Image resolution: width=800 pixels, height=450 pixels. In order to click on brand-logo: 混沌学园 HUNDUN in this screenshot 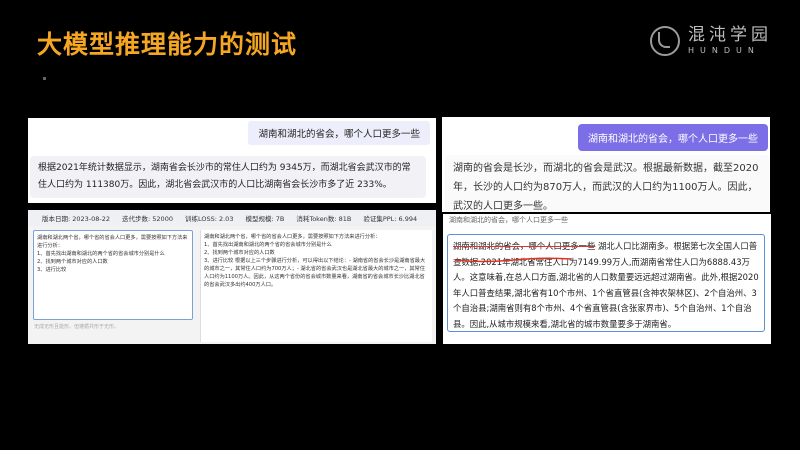, I will do `click(711, 41)`.